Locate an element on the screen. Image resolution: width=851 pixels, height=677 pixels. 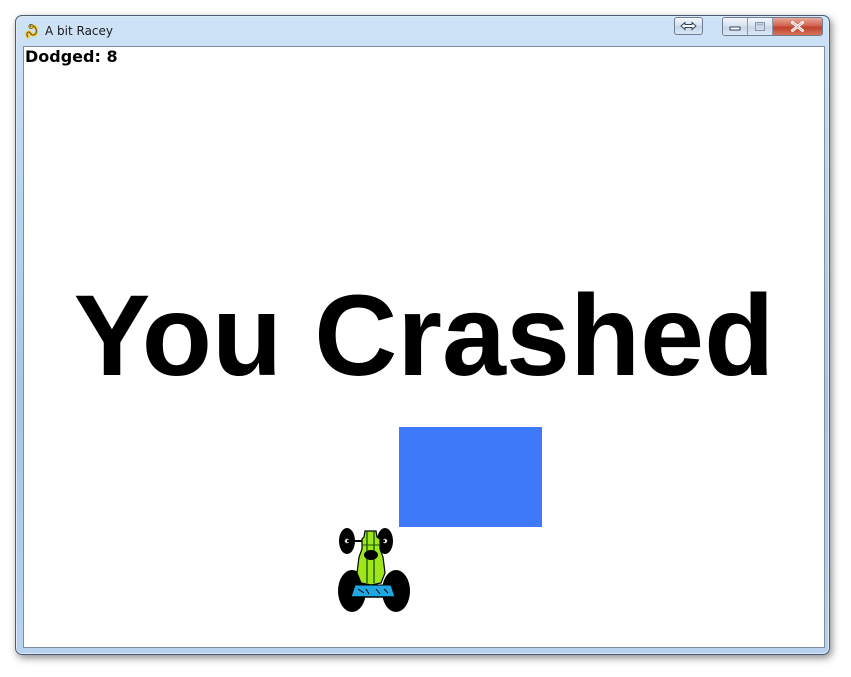
close-button is located at coordinates (797, 26).